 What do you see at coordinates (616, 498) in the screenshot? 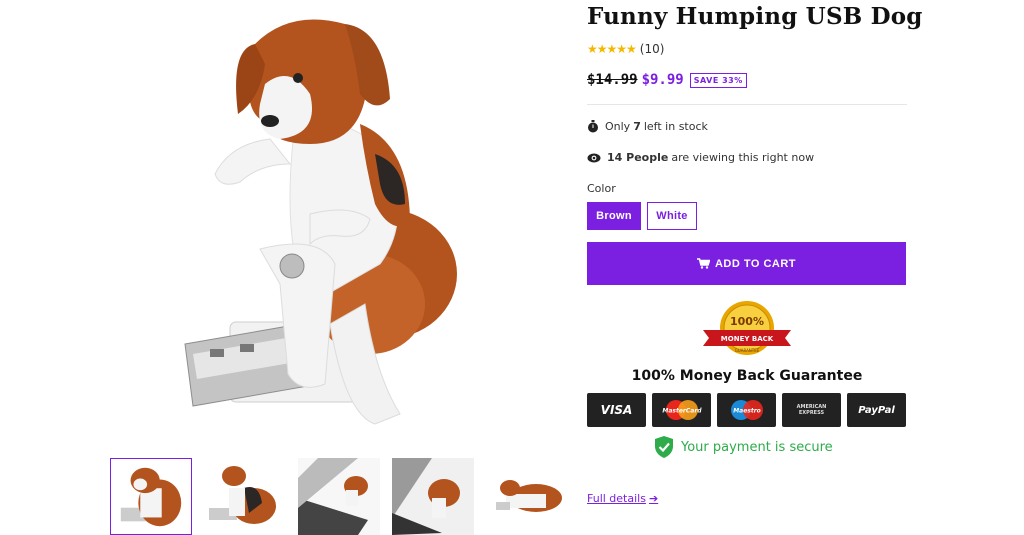
I see `full-details-label: Full details` at bounding box center [616, 498].